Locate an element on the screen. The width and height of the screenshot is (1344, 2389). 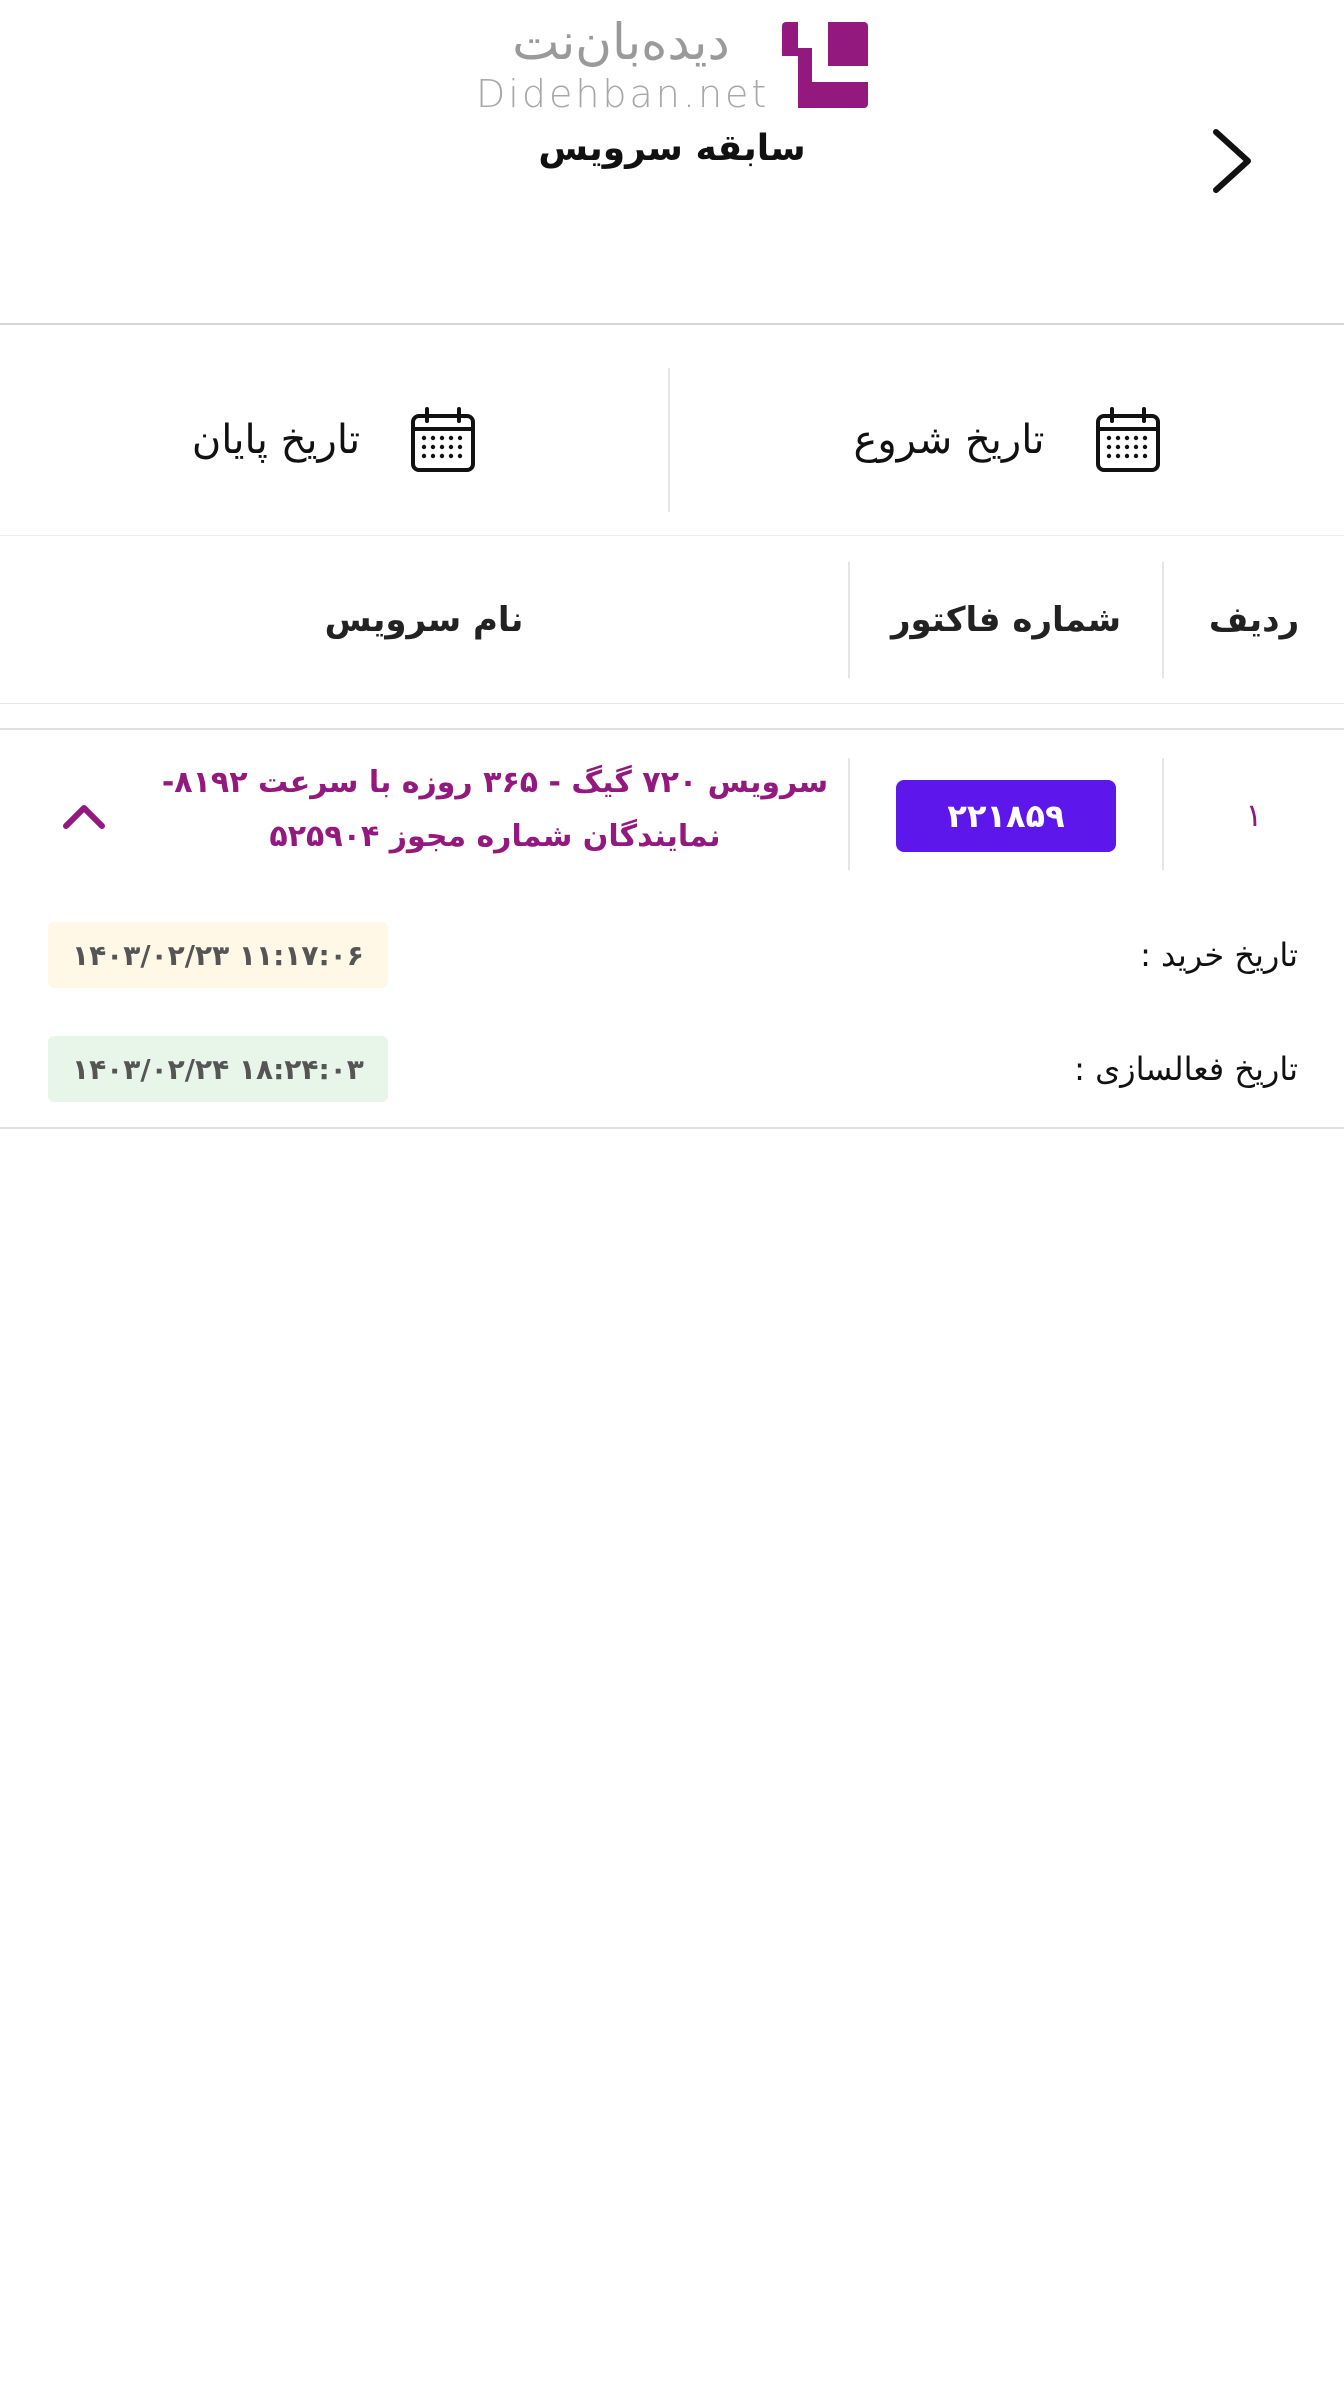
end-date-filter: تاریخ پایان is located at coordinates (334, 440).